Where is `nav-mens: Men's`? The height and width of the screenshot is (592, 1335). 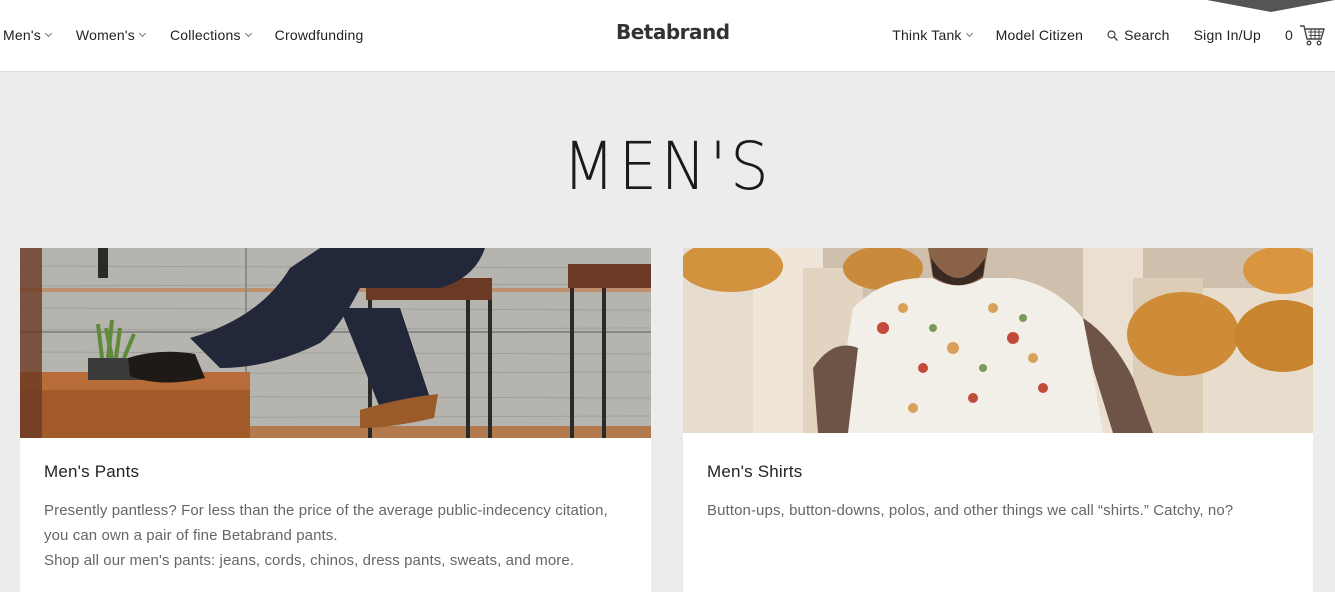 nav-mens: Men's is located at coordinates (27, 35).